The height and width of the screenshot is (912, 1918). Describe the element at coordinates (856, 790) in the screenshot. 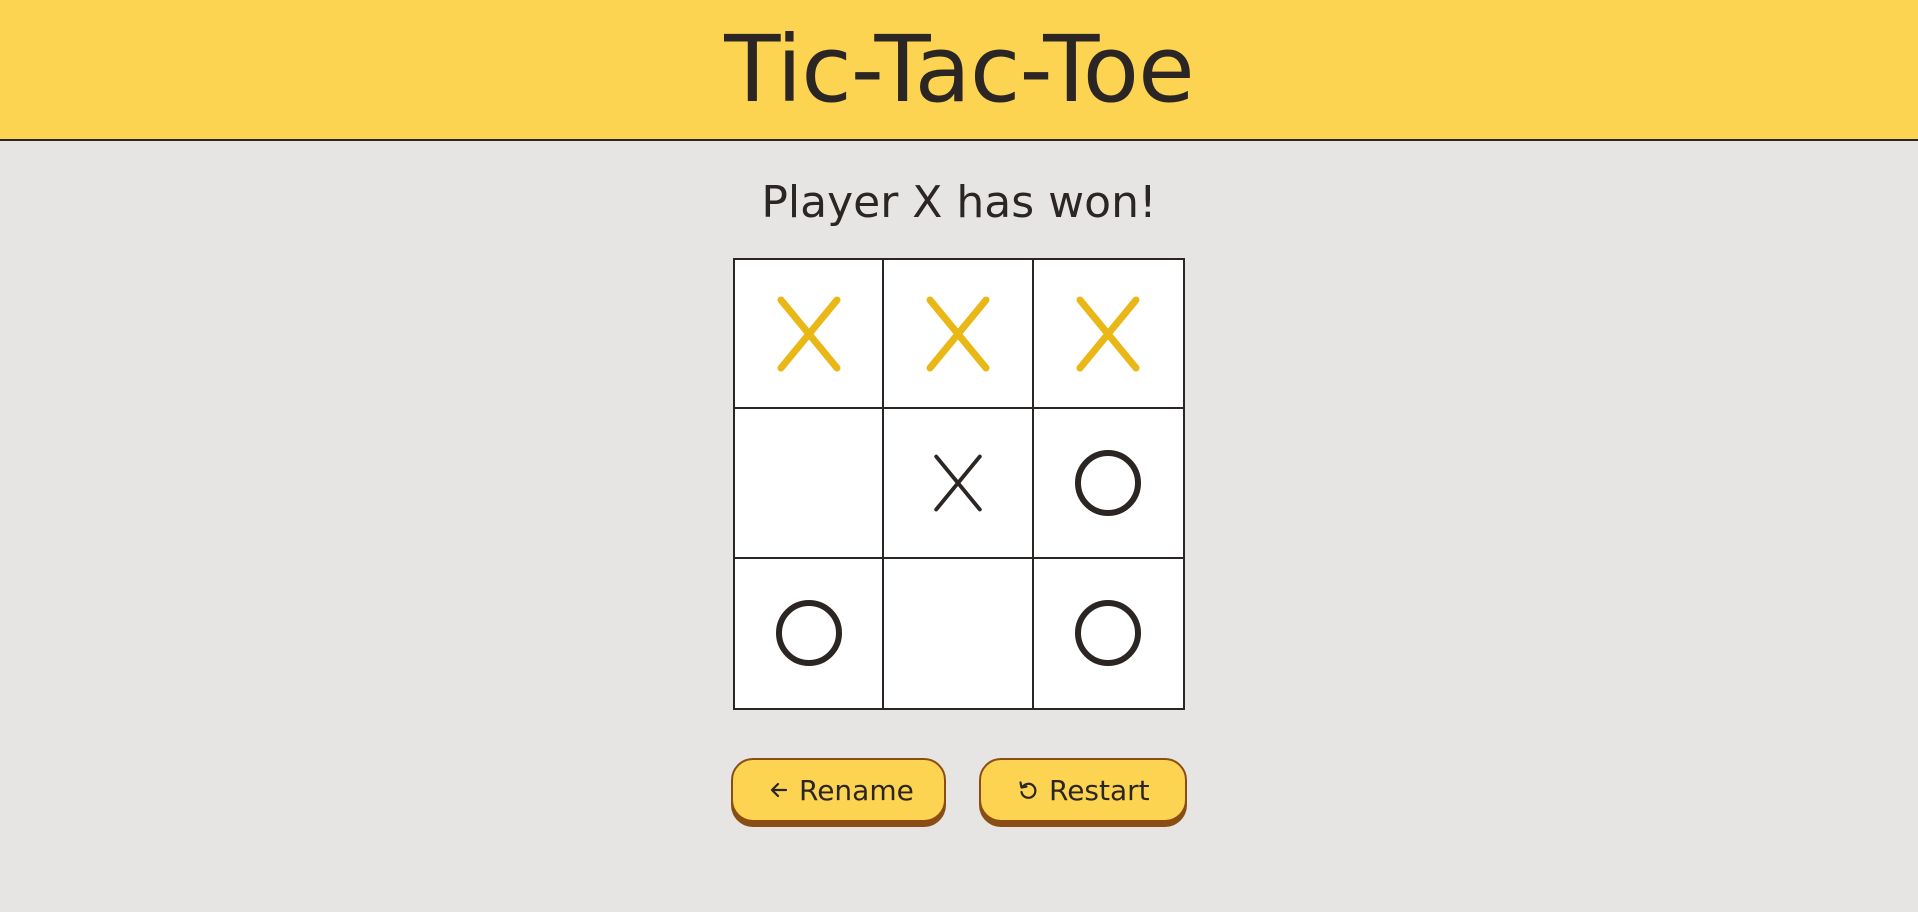

I see `rename-button-label: Rename` at that location.